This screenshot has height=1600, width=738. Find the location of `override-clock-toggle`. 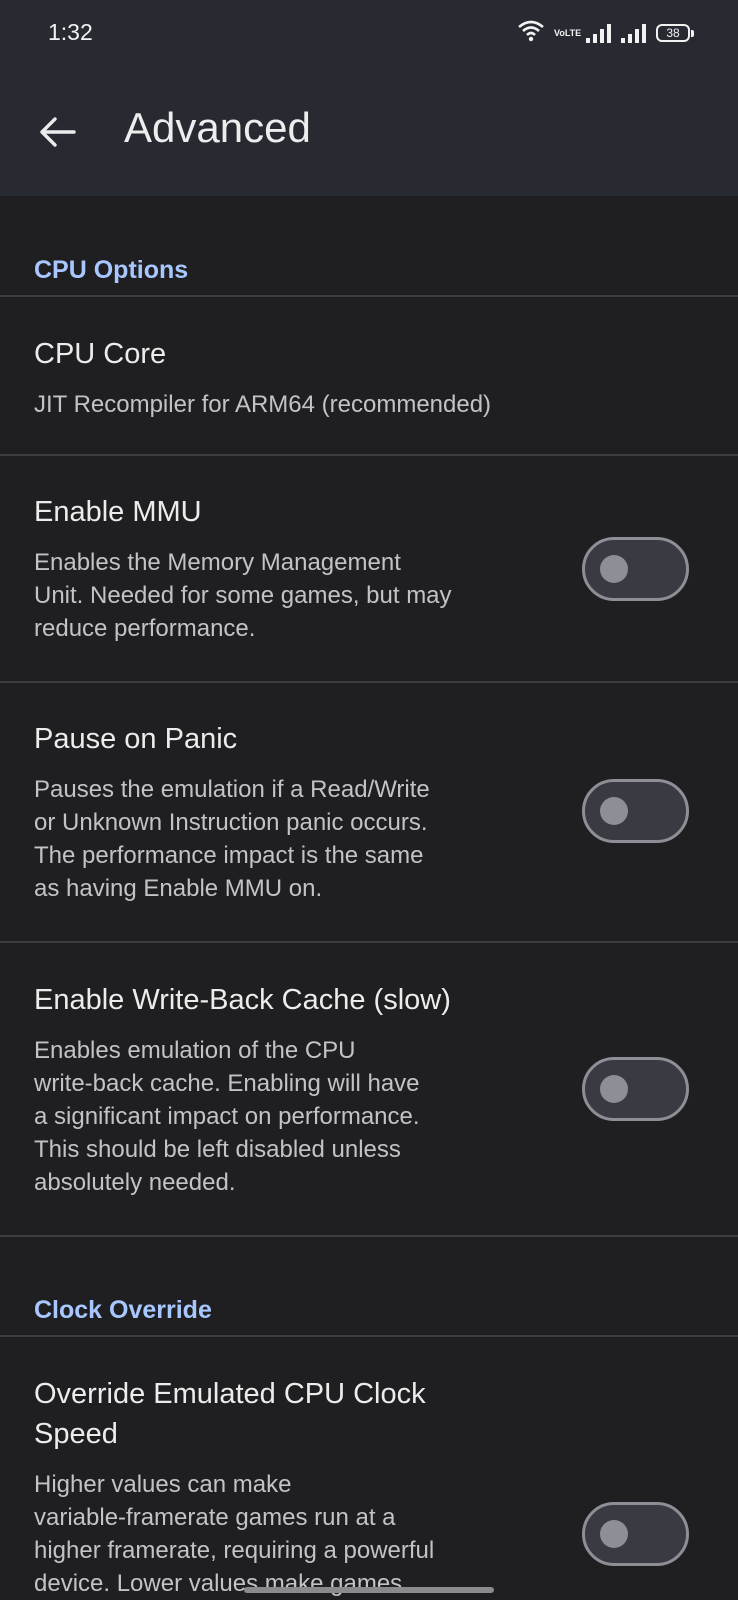

override-clock-toggle is located at coordinates (635, 1534).